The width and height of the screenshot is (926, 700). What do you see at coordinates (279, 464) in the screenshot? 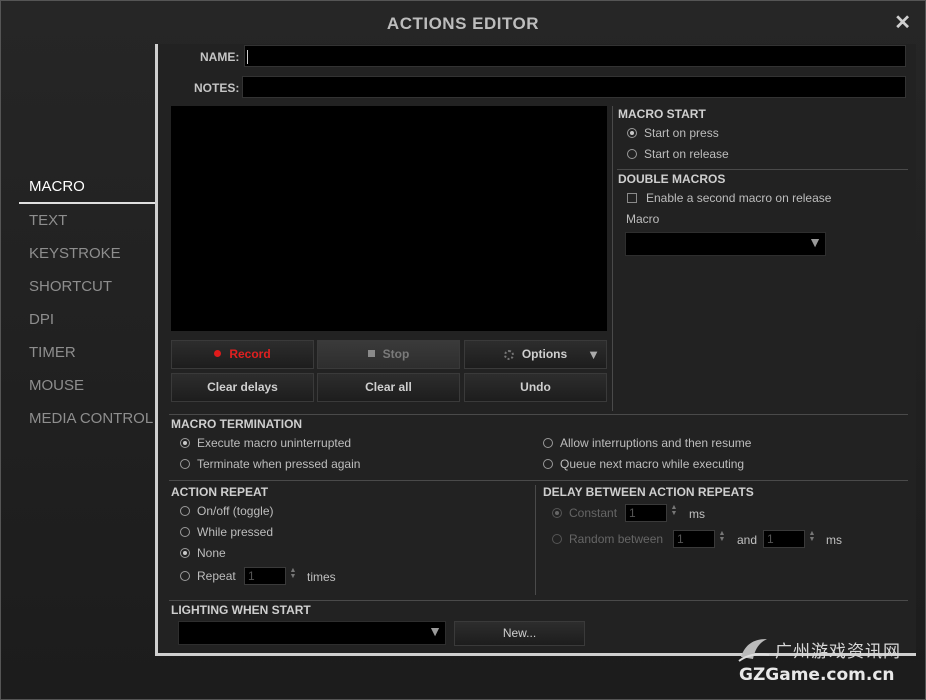
I see `option-label: Terminate when pressed again` at bounding box center [279, 464].